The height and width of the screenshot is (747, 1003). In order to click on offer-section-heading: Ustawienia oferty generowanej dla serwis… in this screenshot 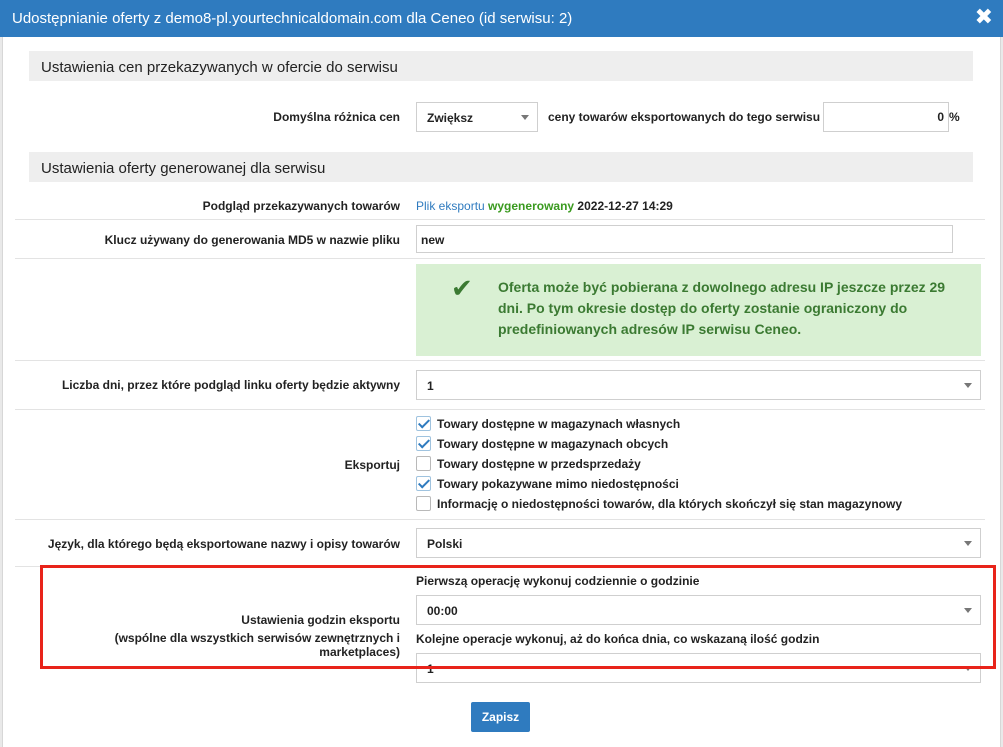, I will do `click(501, 167)`.